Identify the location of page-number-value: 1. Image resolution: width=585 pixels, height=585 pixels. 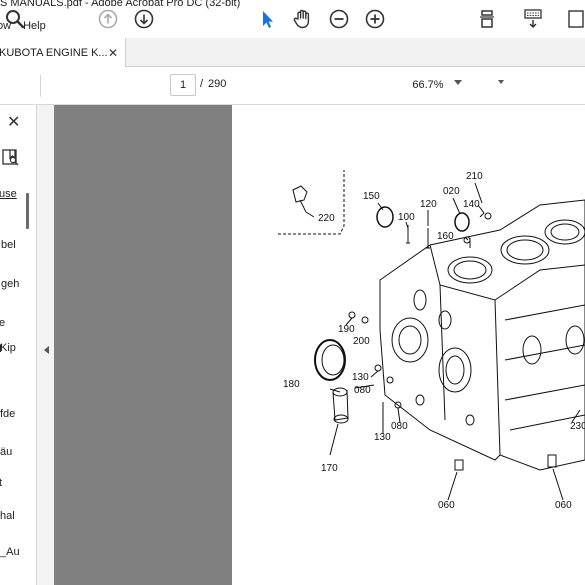
(183, 85).